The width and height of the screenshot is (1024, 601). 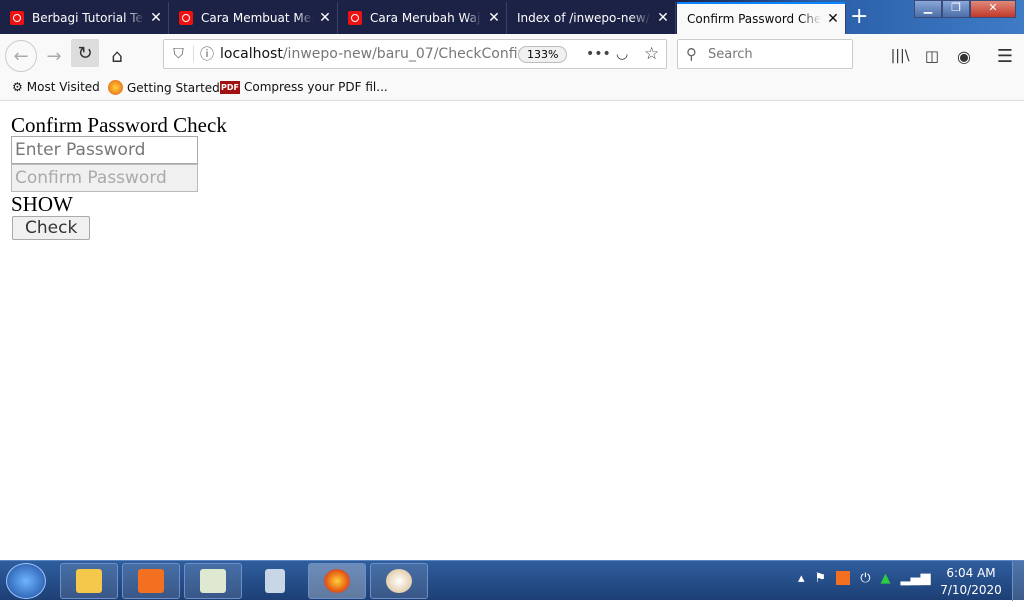 What do you see at coordinates (928, 9) in the screenshot?
I see `minimize-button: ▁` at bounding box center [928, 9].